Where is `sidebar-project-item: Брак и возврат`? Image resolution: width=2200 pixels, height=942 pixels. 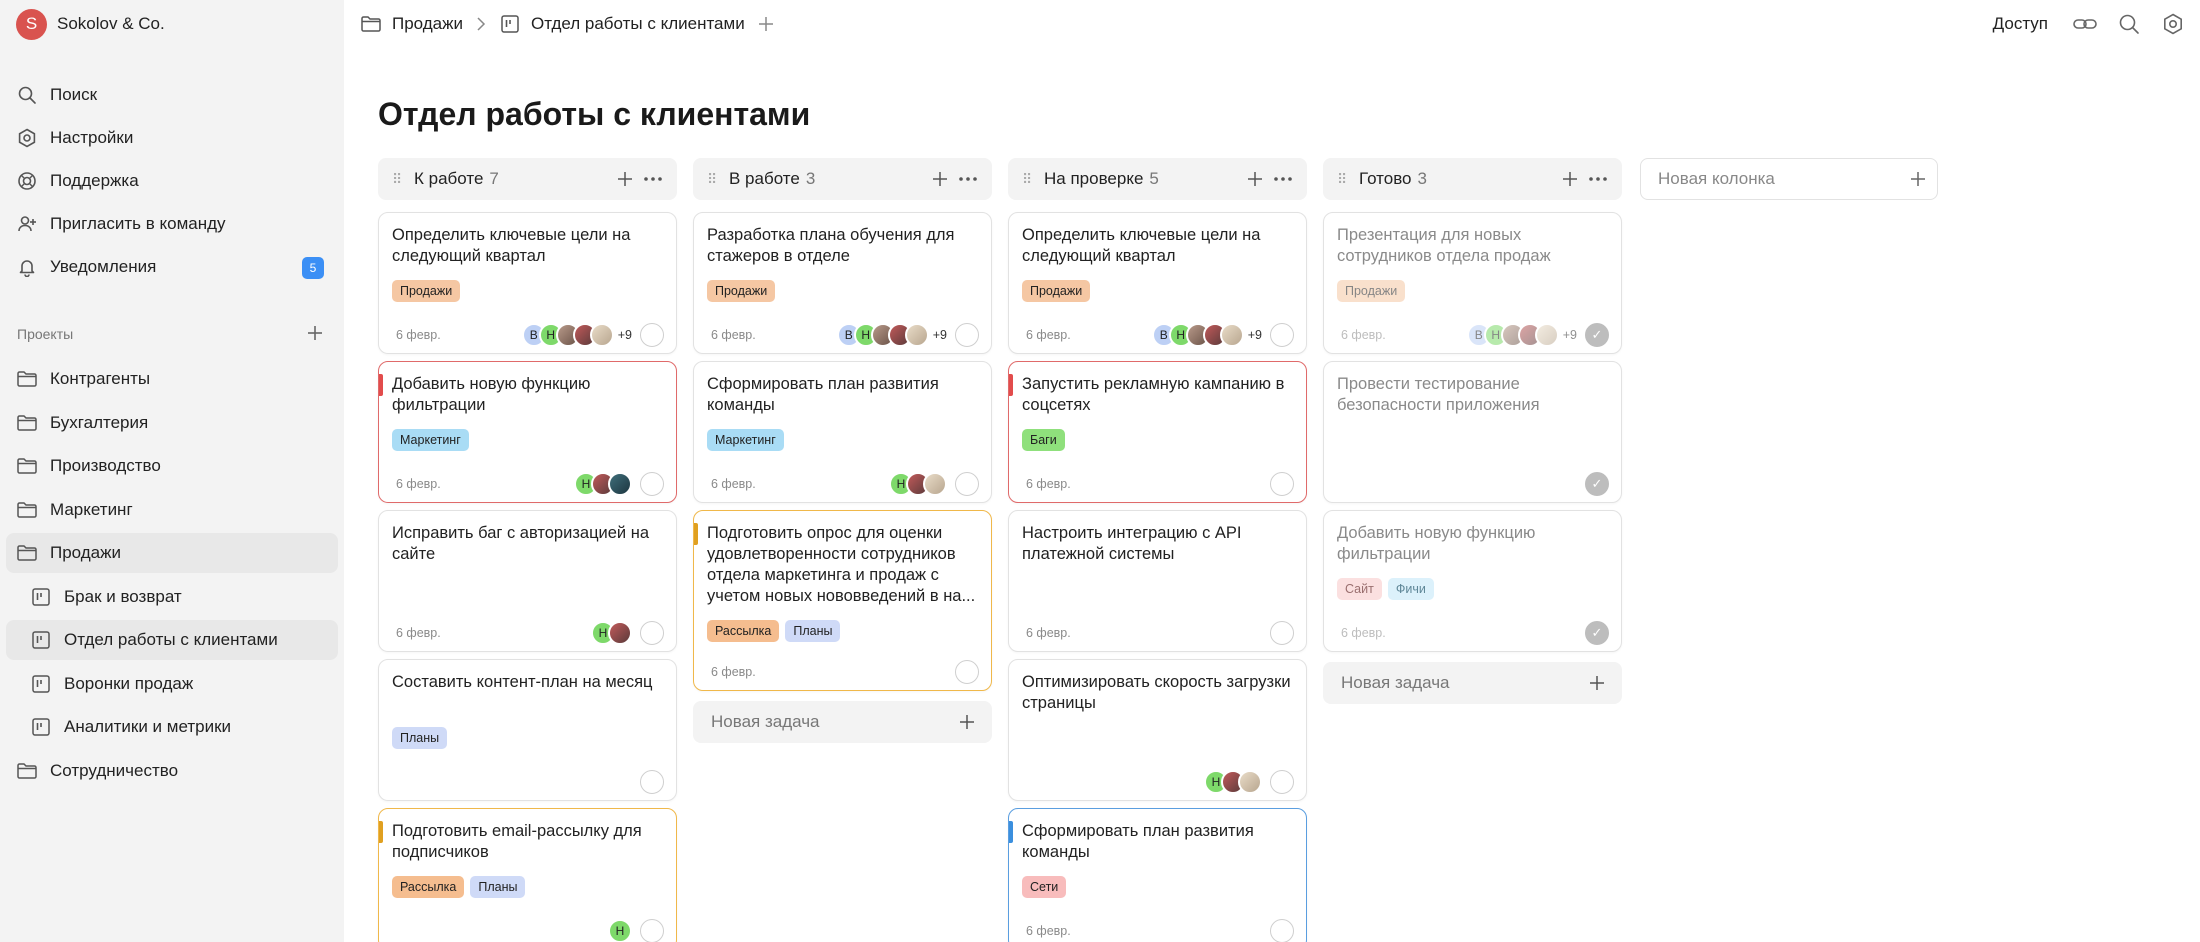 sidebar-project-item: Брак и возврат is located at coordinates (172, 597).